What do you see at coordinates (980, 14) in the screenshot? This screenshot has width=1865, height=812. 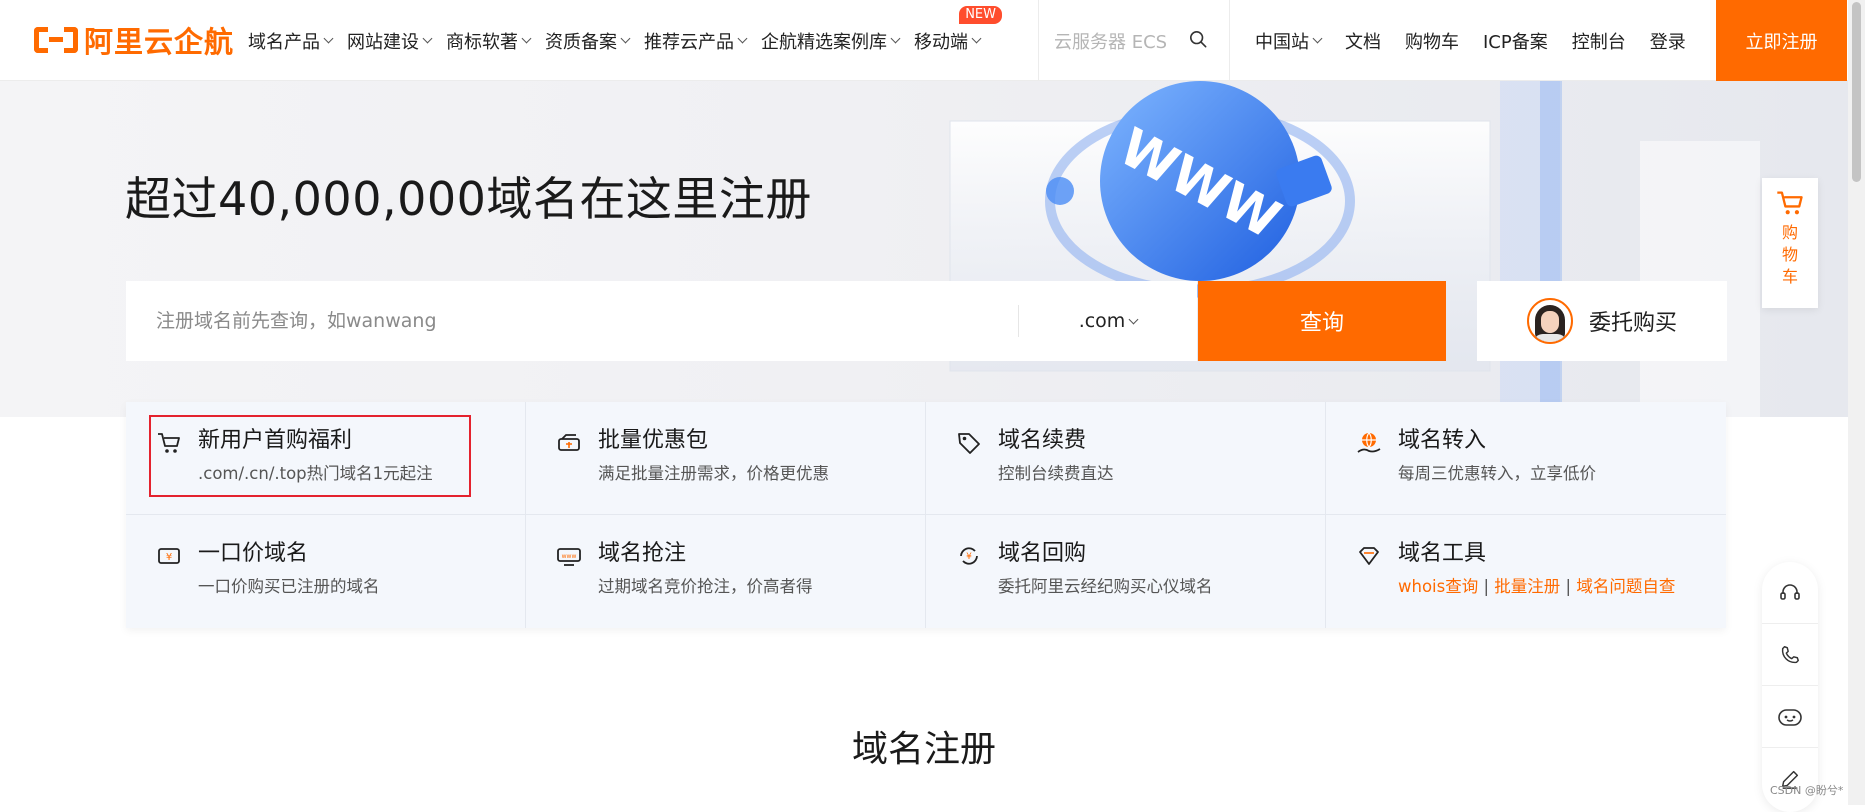 I see `new-badge: NEW` at bounding box center [980, 14].